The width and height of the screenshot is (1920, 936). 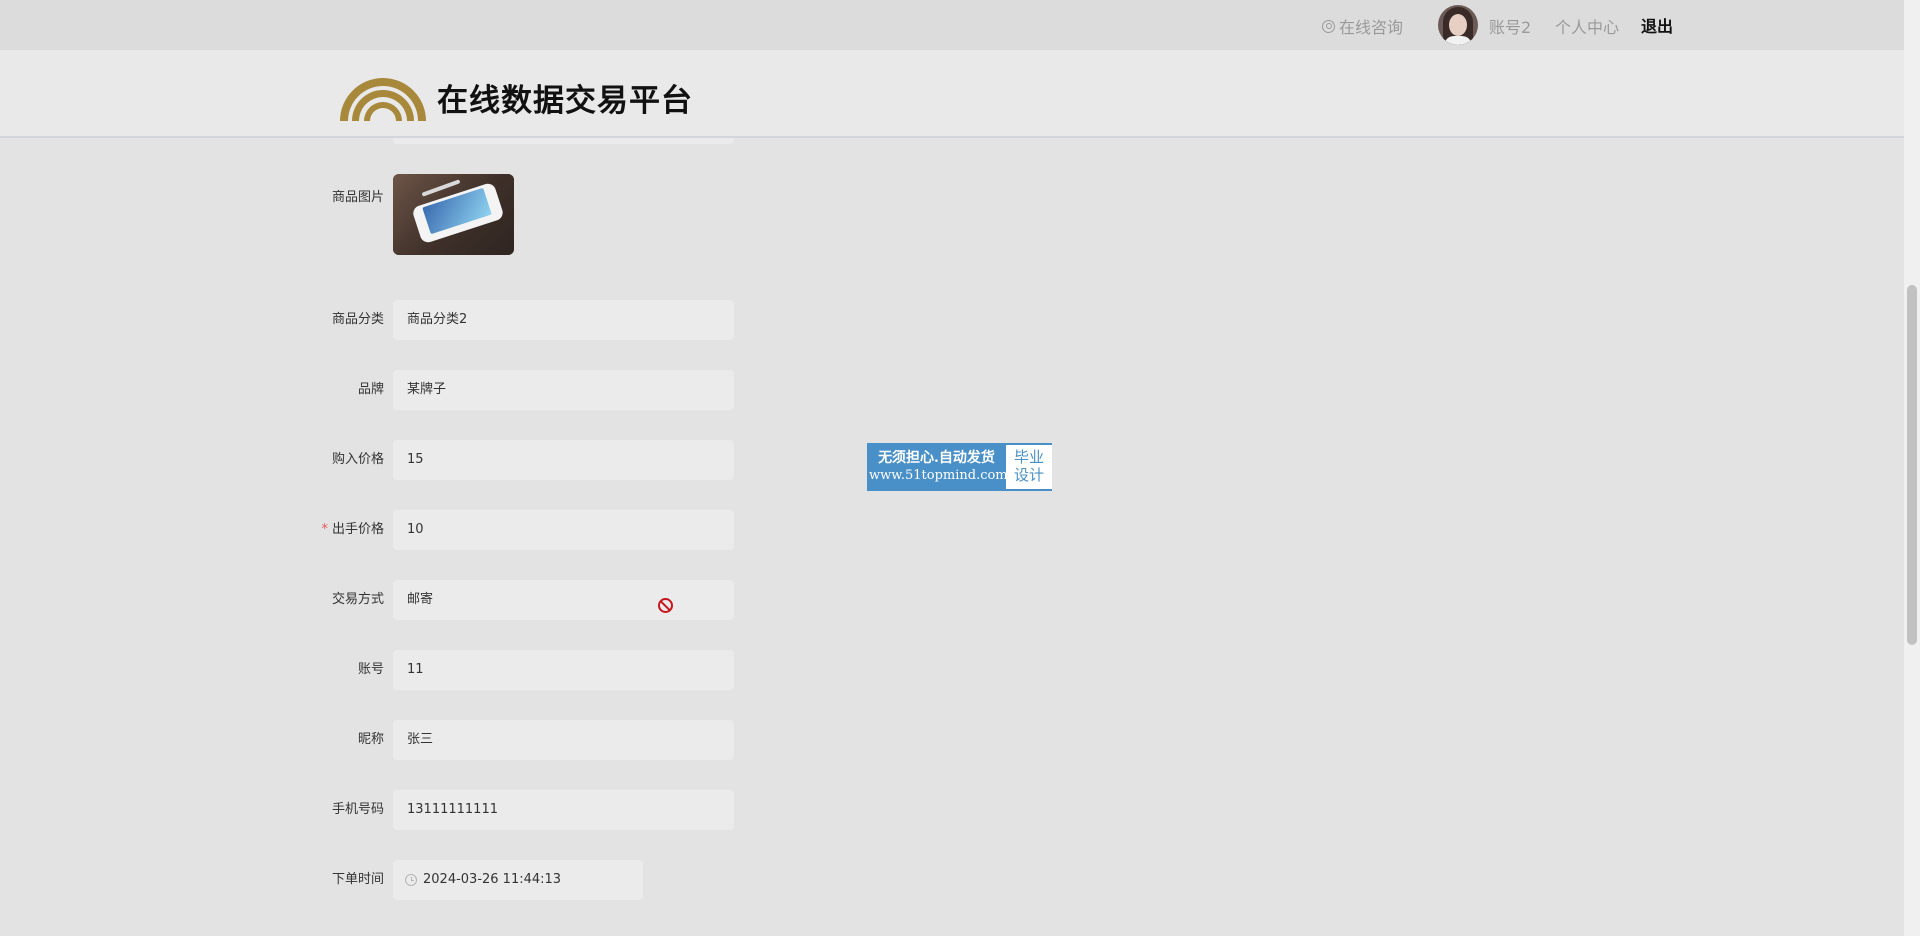 I want to click on form-row-nickname: 昵称 张三, so click(x=380, y=740).